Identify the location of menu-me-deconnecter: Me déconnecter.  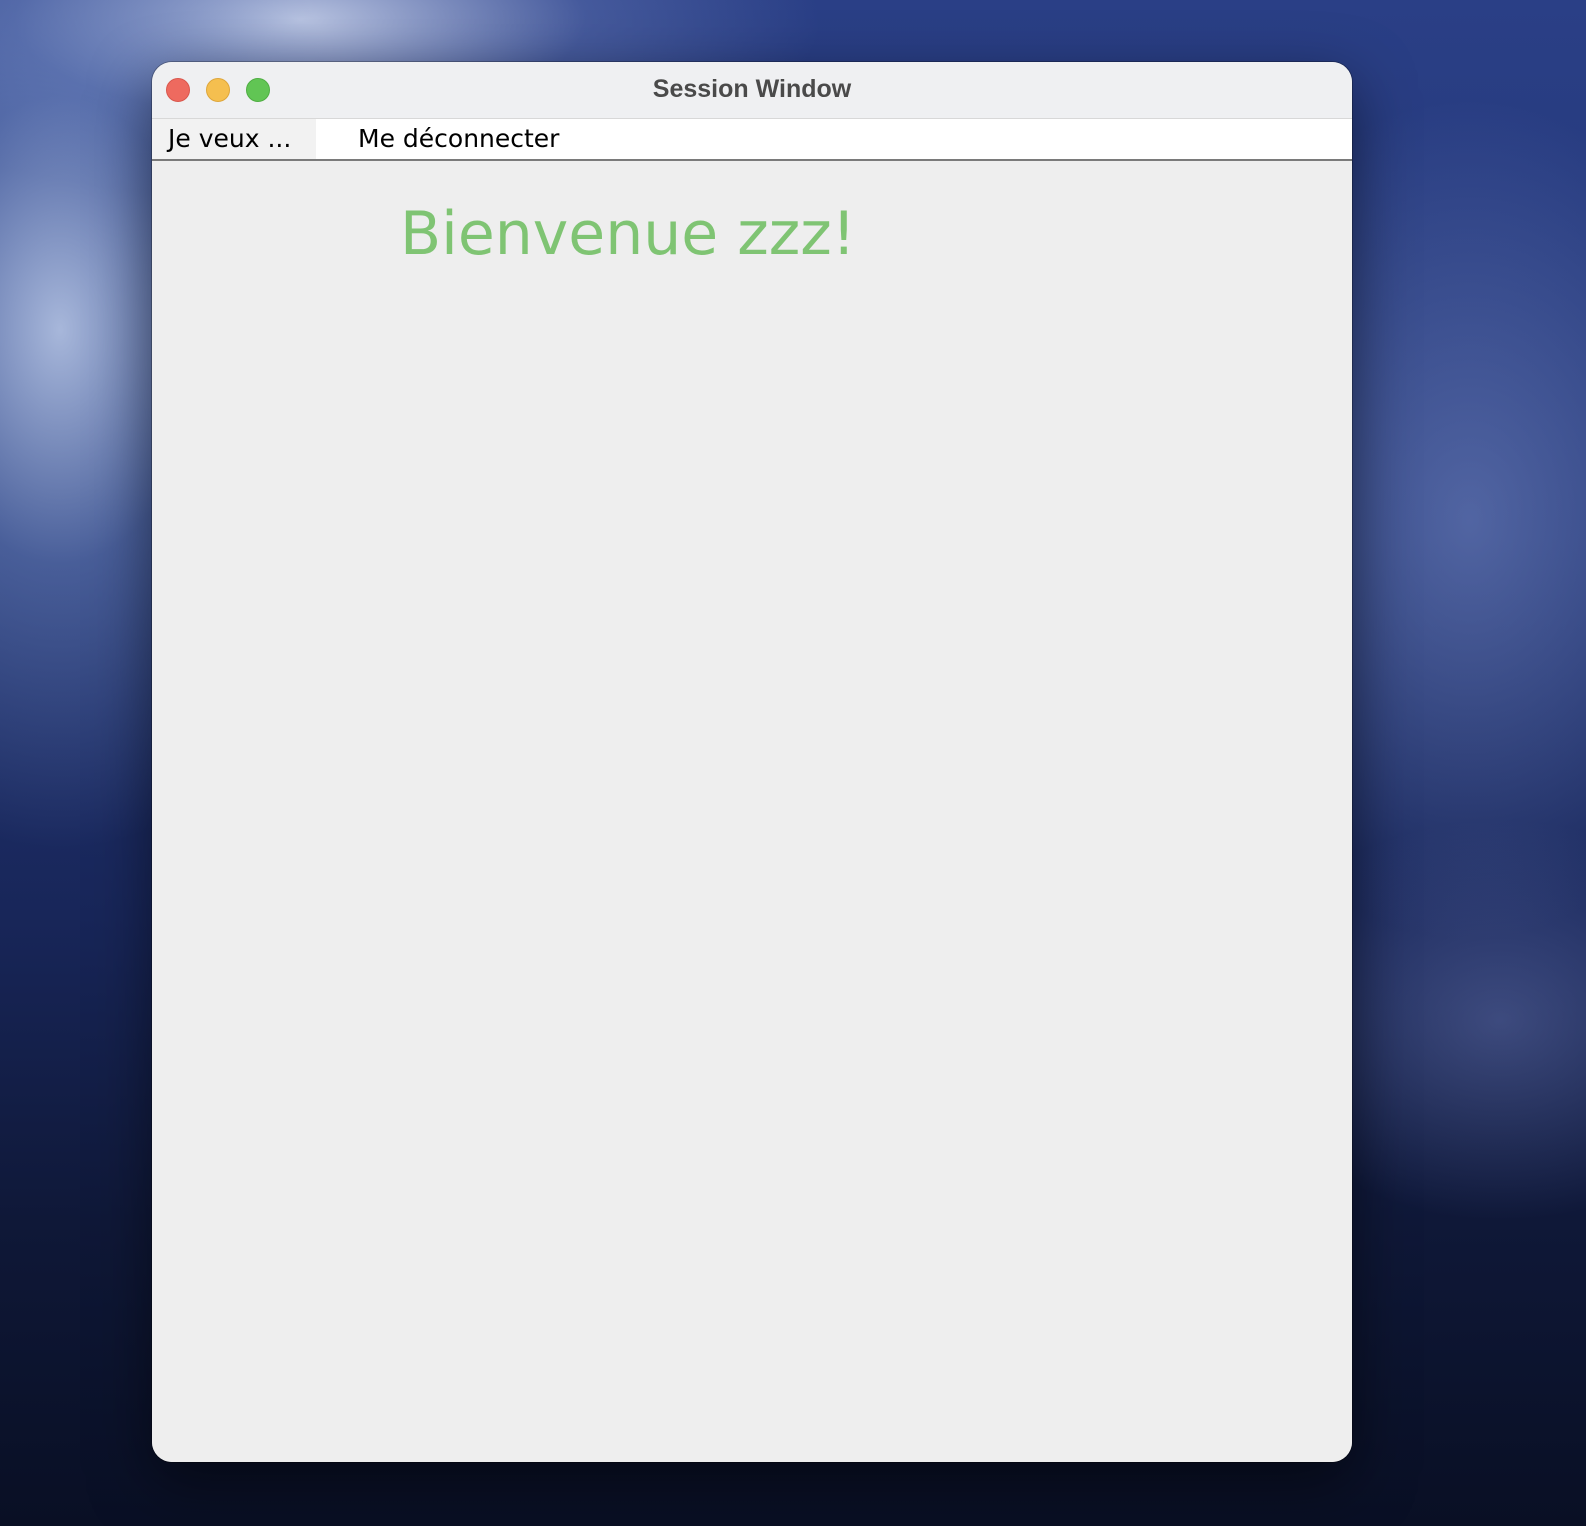
(445, 139).